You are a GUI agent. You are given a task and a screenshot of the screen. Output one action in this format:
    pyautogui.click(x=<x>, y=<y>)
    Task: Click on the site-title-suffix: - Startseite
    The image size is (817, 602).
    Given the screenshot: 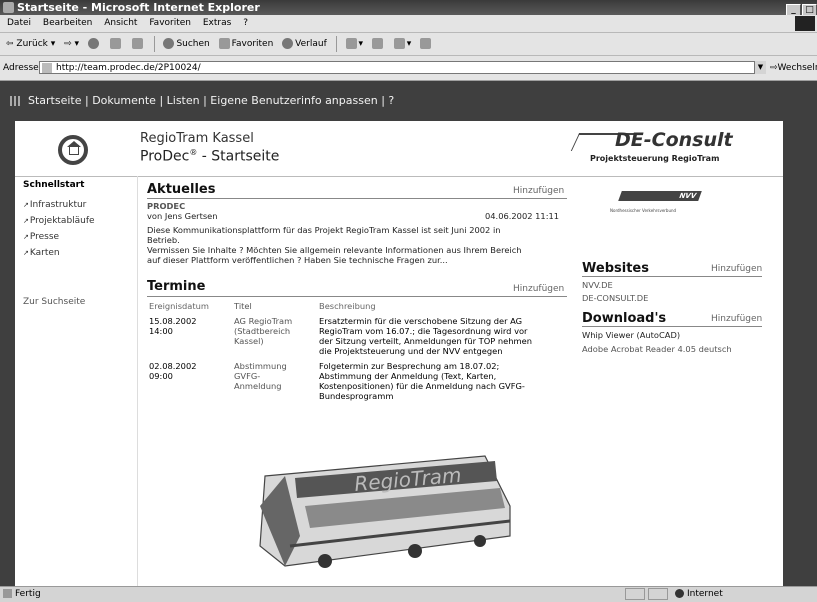 What is the action you would take?
    pyautogui.click(x=238, y=156)
    